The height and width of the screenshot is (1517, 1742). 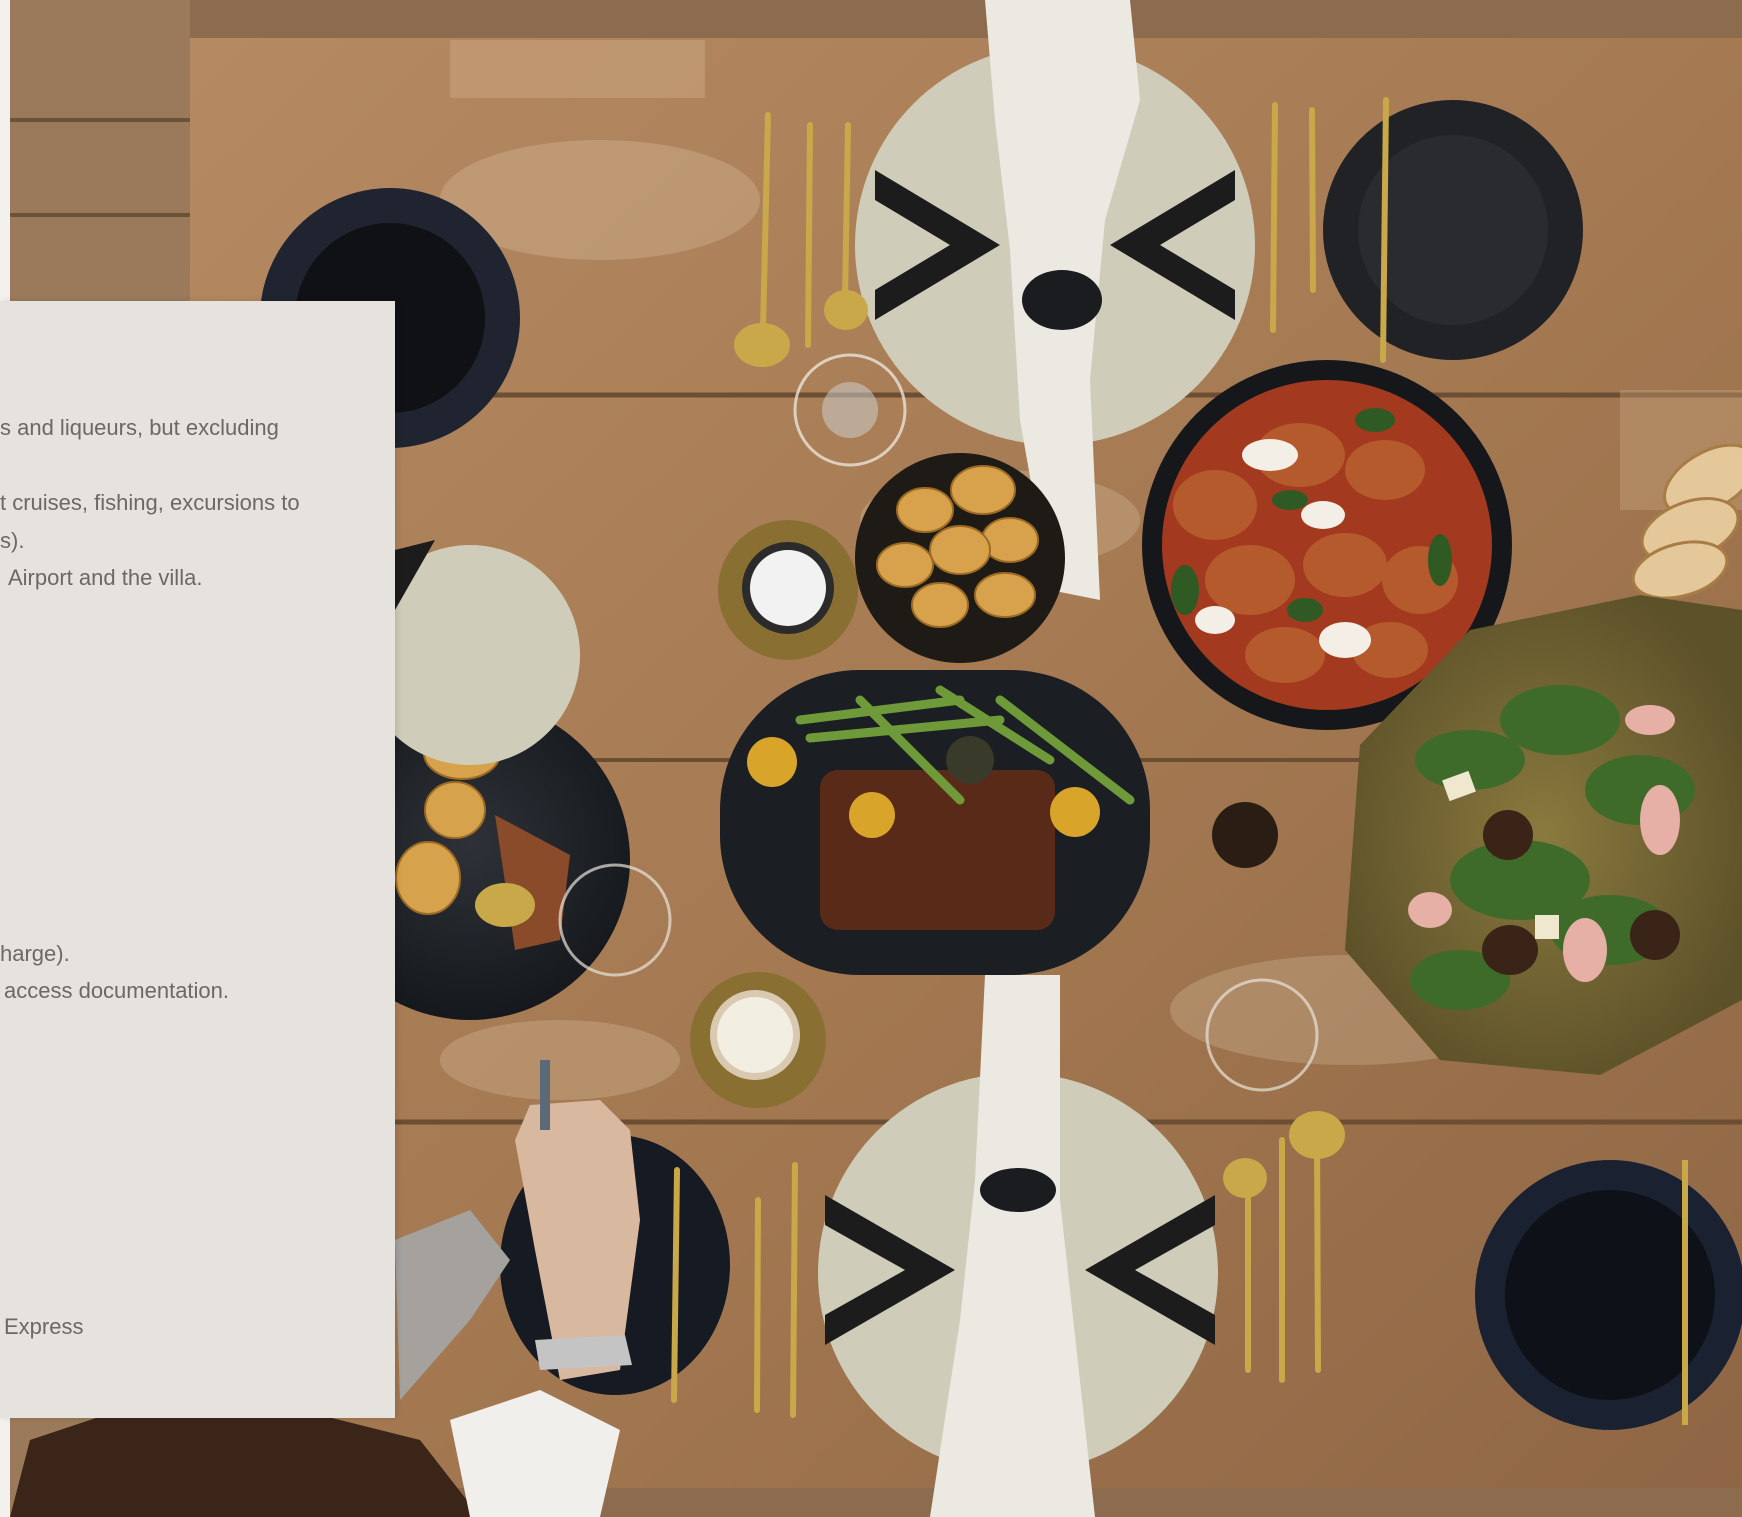 I want to click on panel-line: t cruises, fishing, excursions to, so click(x=150, y=502).